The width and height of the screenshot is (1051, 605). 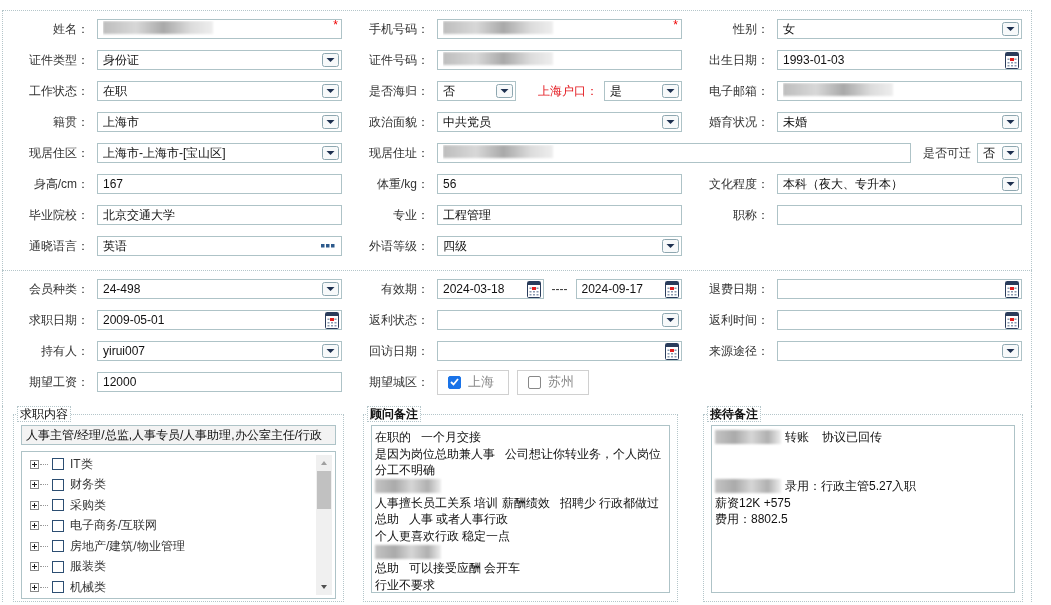 I want to click on field-label: 返利状态：, so click(x=398, y=320).